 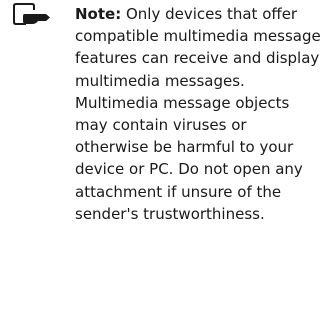 I want to click on note-hand-icon, so click(x=32, y=15).